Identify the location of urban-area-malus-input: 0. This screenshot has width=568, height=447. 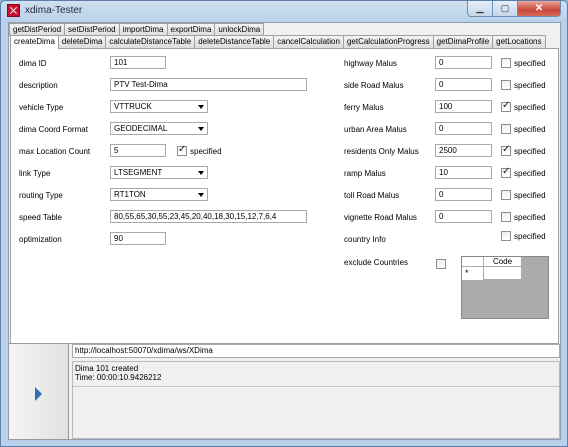
(463, 128).